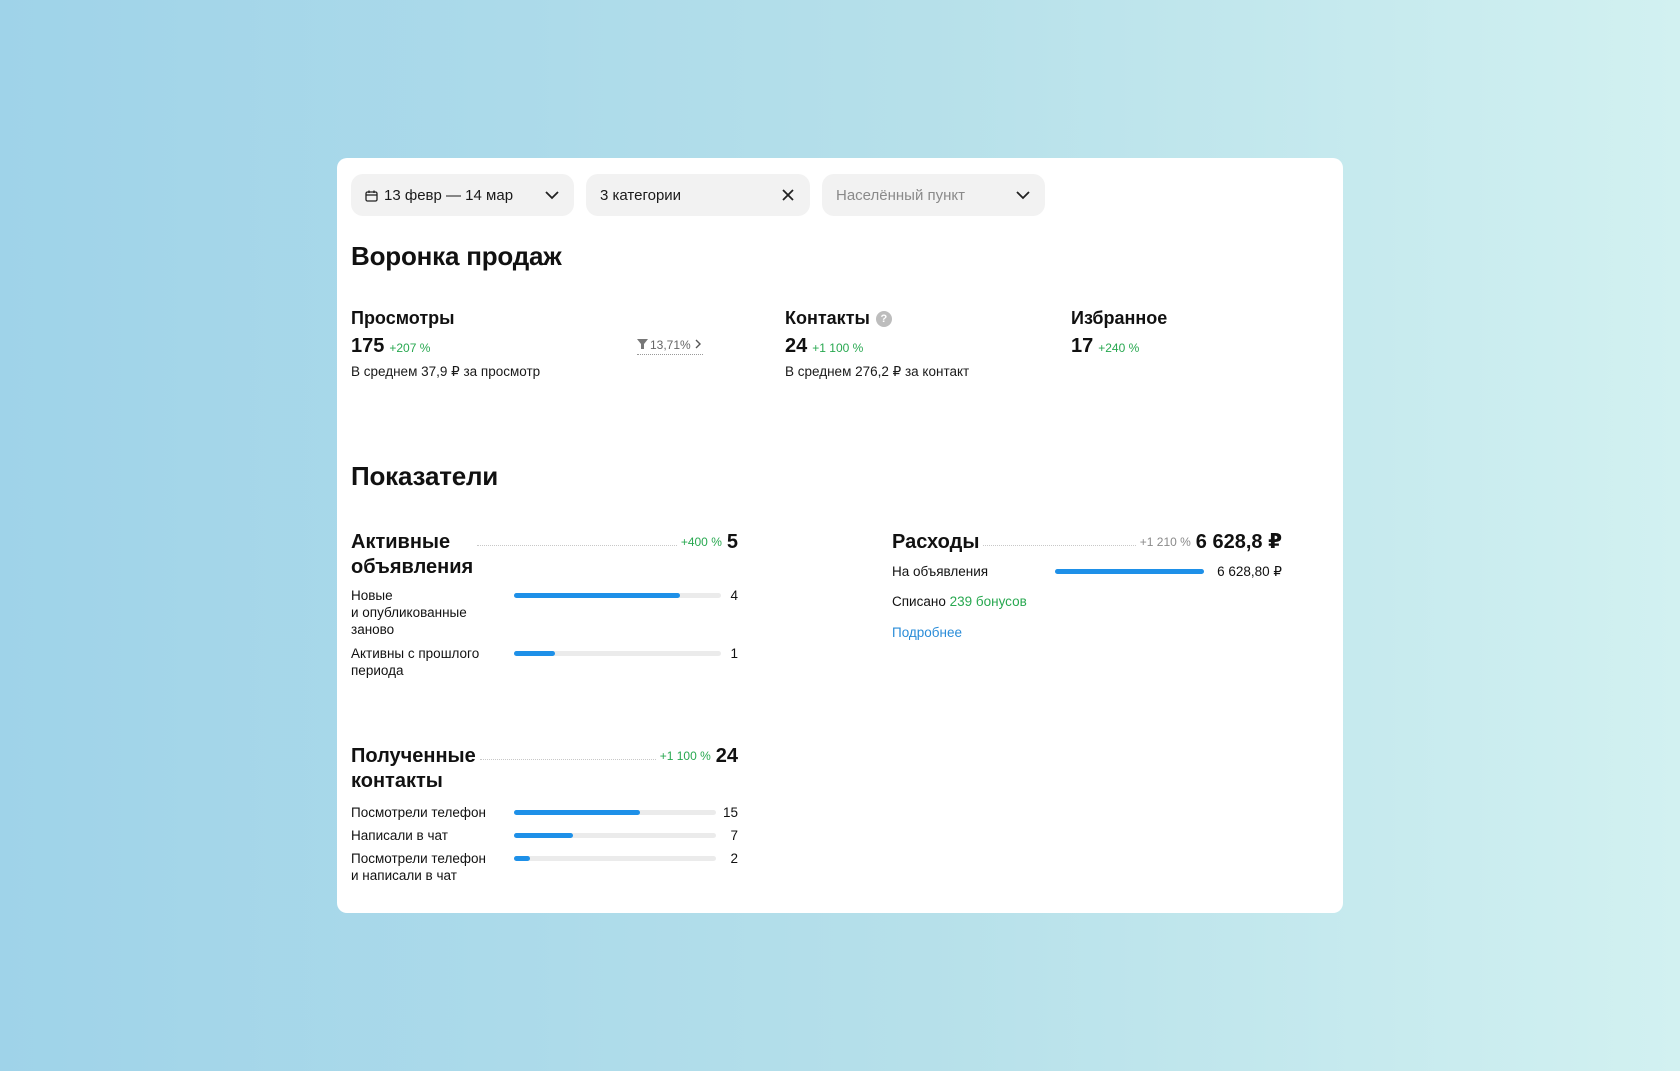 The width and height of the screenshot is (1680, 1071). I want to click on contacts-change: +1 100 %, so click(838, 348).